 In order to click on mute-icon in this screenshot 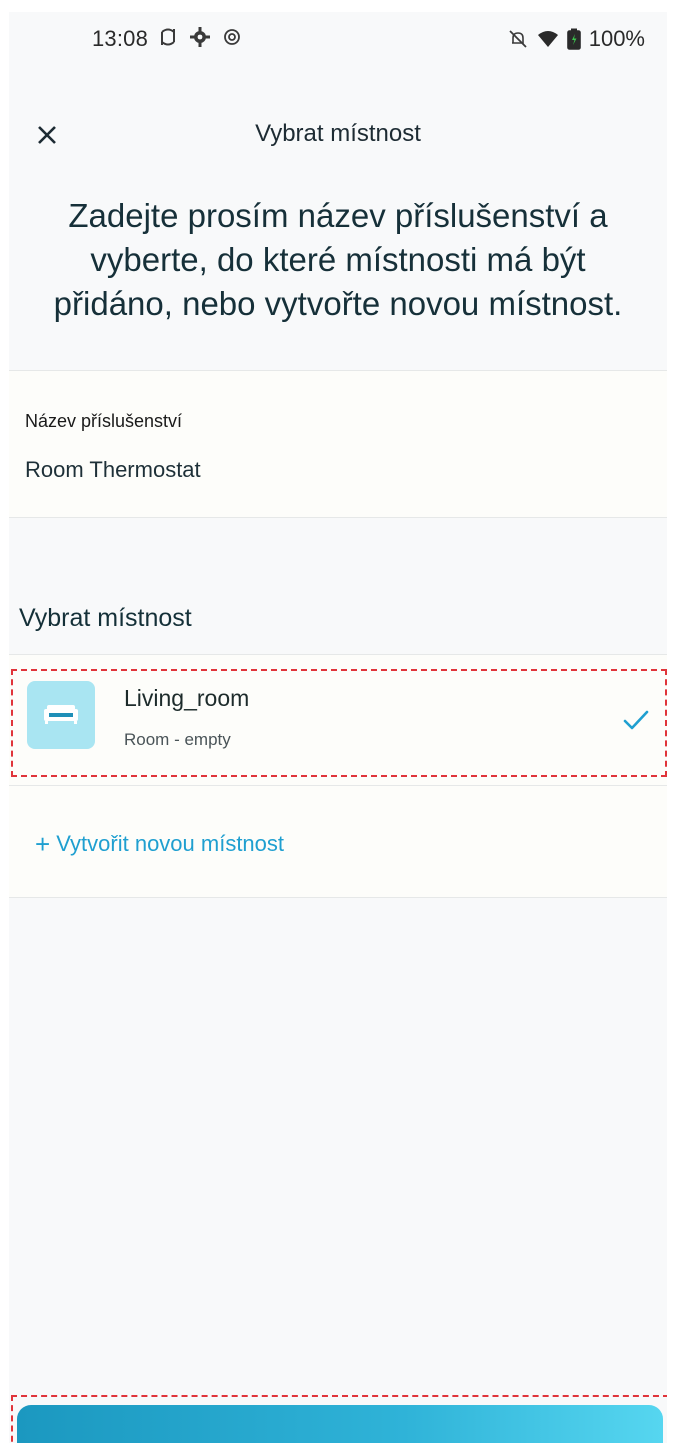, I will do `click(518, 39)`.